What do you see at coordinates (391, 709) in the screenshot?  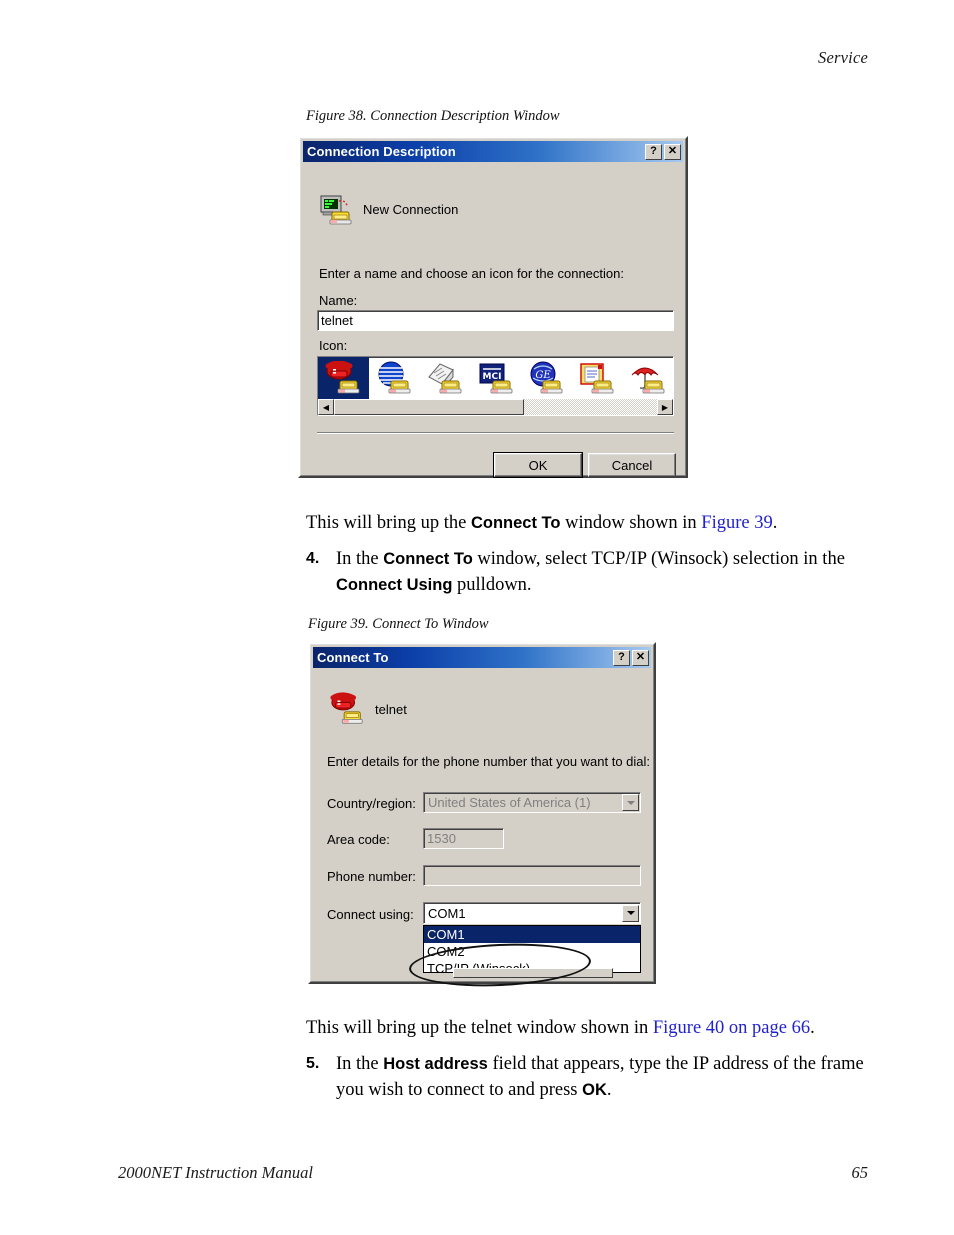 I see `connection-name-label: telnet` at bounding box center [391, 709].